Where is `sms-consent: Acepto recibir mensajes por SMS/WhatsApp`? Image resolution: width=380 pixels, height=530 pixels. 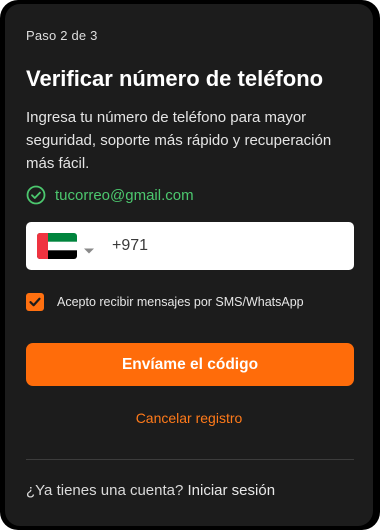
sms-consent: Acepto recibir mensajes por SMS/WhatsApp is located at coordinates (165, 302).